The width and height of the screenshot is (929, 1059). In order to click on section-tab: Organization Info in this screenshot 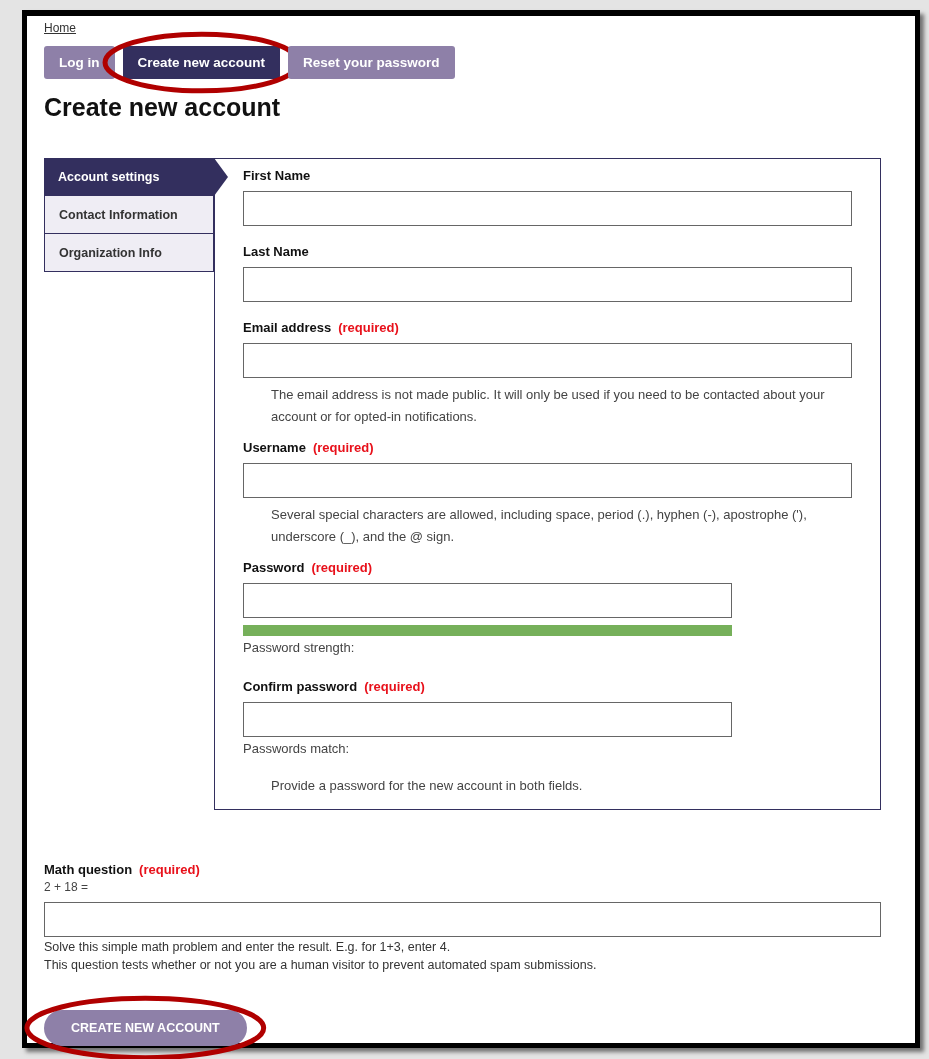, I will do `click(129, 253)`.